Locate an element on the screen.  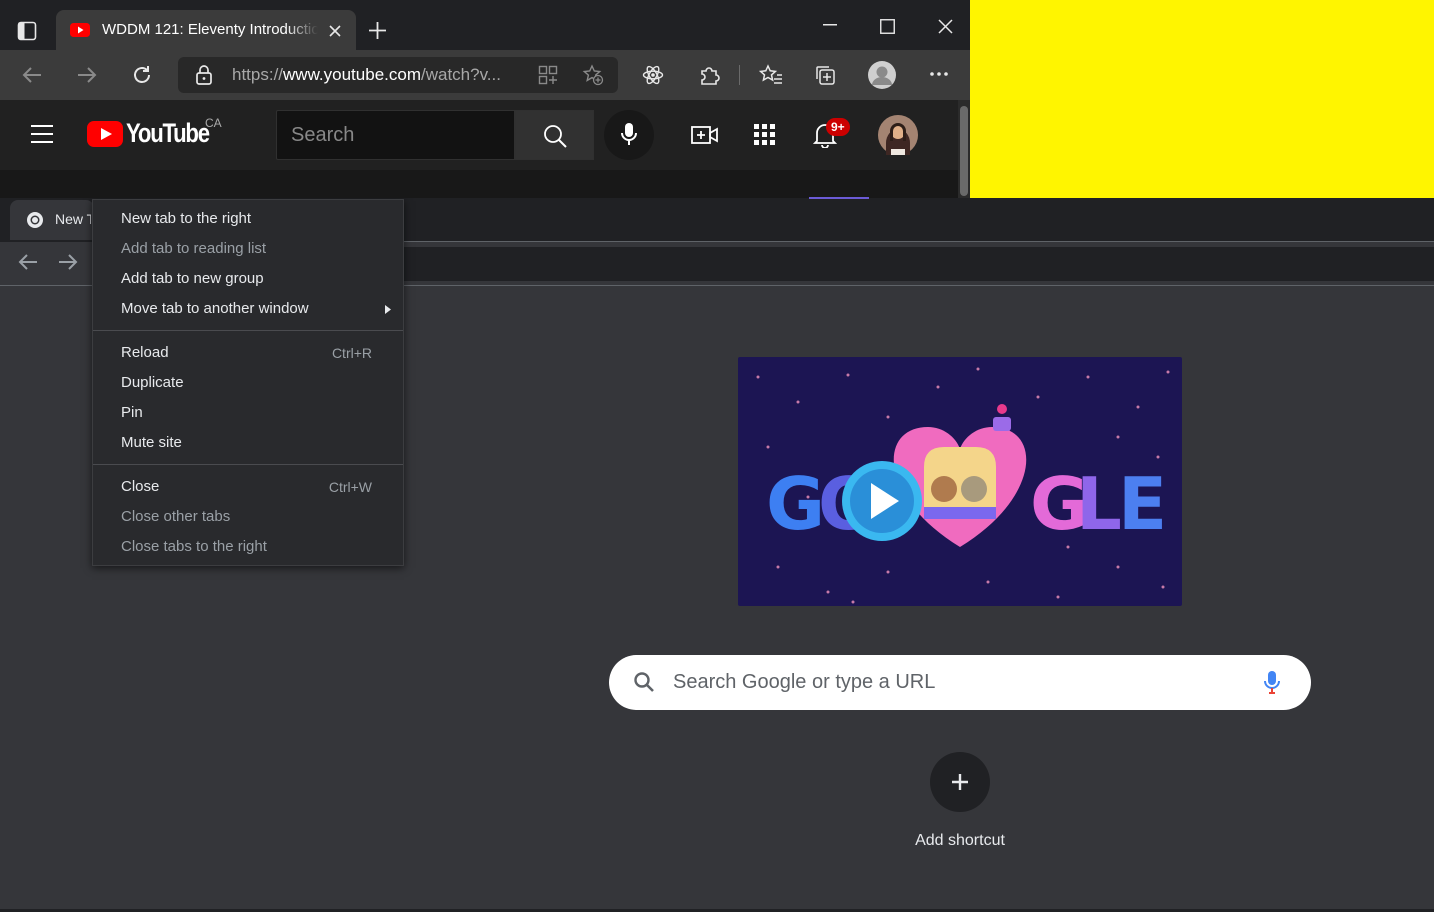
tab-actions-menu-icon is located at coordinates (27, 31).